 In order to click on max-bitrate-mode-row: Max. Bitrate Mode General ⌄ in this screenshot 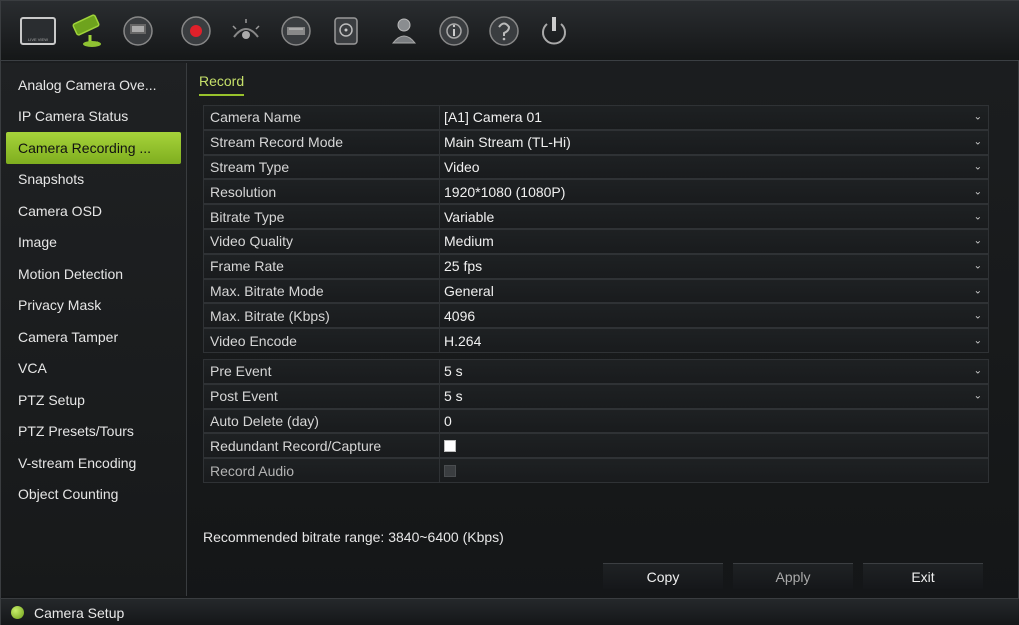, I will do `click(596, 291)`.